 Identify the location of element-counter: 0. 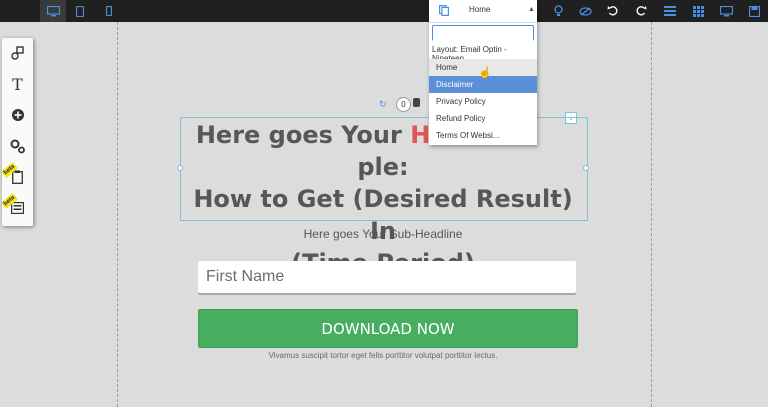
(403, 104).